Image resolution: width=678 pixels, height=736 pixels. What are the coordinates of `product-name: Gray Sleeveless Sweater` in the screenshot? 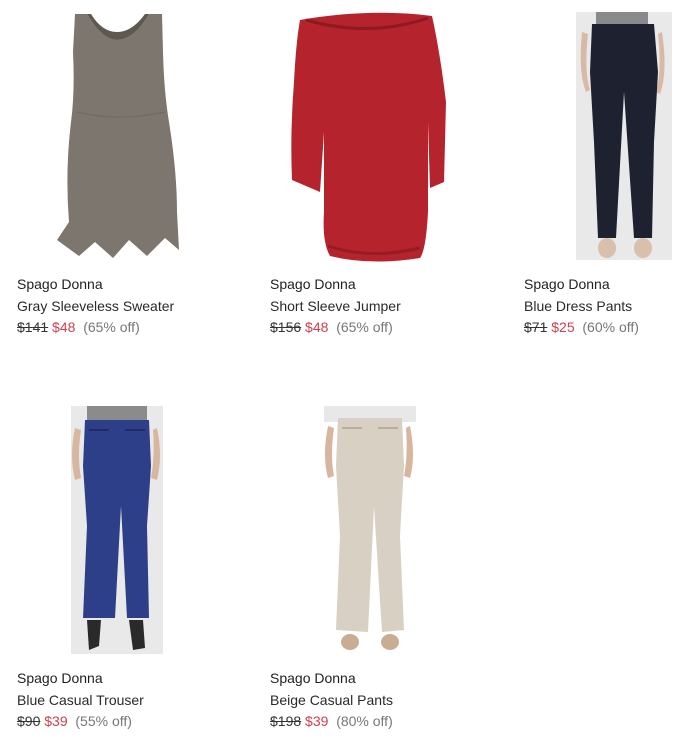 It's located at (95, 306).